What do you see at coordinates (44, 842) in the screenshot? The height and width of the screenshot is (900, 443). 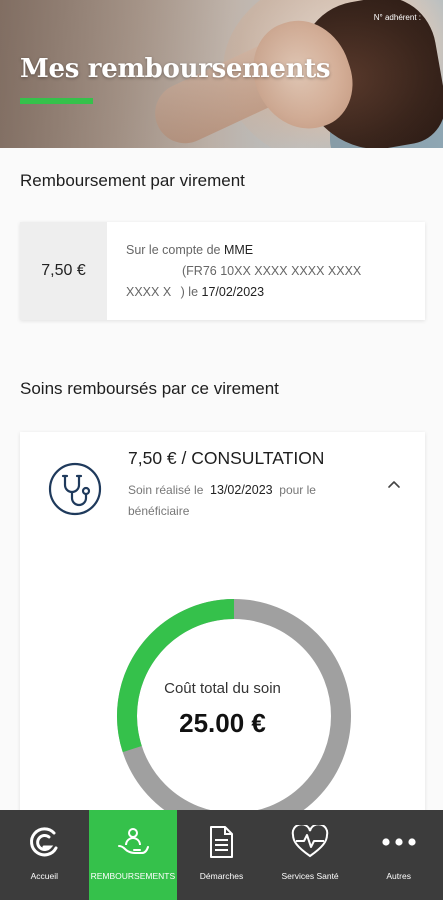 I see `home-logo-icon` at bounding box center [44, 842].